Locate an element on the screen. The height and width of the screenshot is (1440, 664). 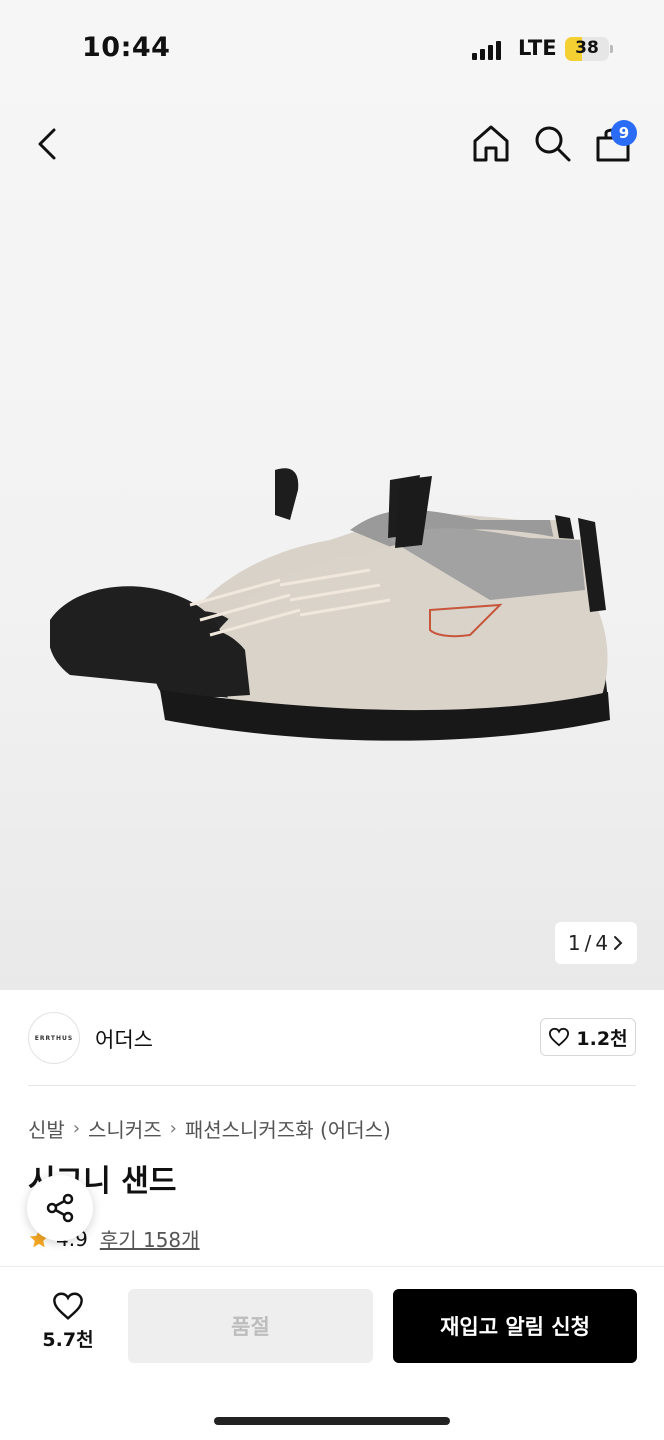
status-time: 10:44 is located at coordinates (126, 47).